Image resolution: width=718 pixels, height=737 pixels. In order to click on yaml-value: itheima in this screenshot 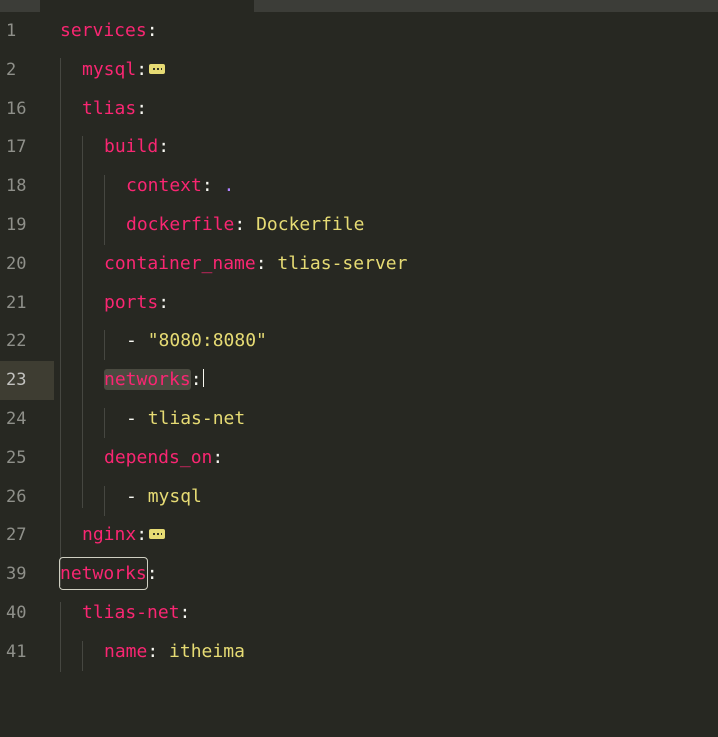, I will do `click(207, 651)`.